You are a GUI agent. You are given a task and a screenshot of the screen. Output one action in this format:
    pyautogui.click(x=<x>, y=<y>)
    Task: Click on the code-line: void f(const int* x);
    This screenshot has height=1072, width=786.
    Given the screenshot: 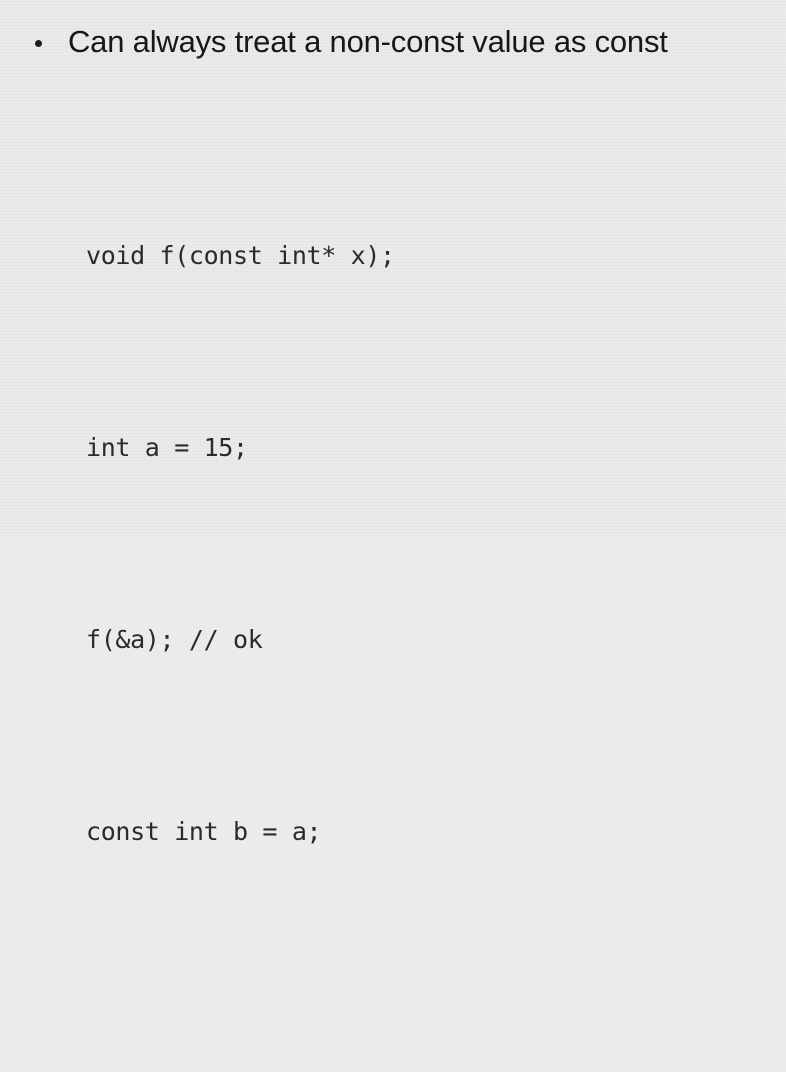 What is the action you would take?
    pyautogui.click(x=240, y=255)
    